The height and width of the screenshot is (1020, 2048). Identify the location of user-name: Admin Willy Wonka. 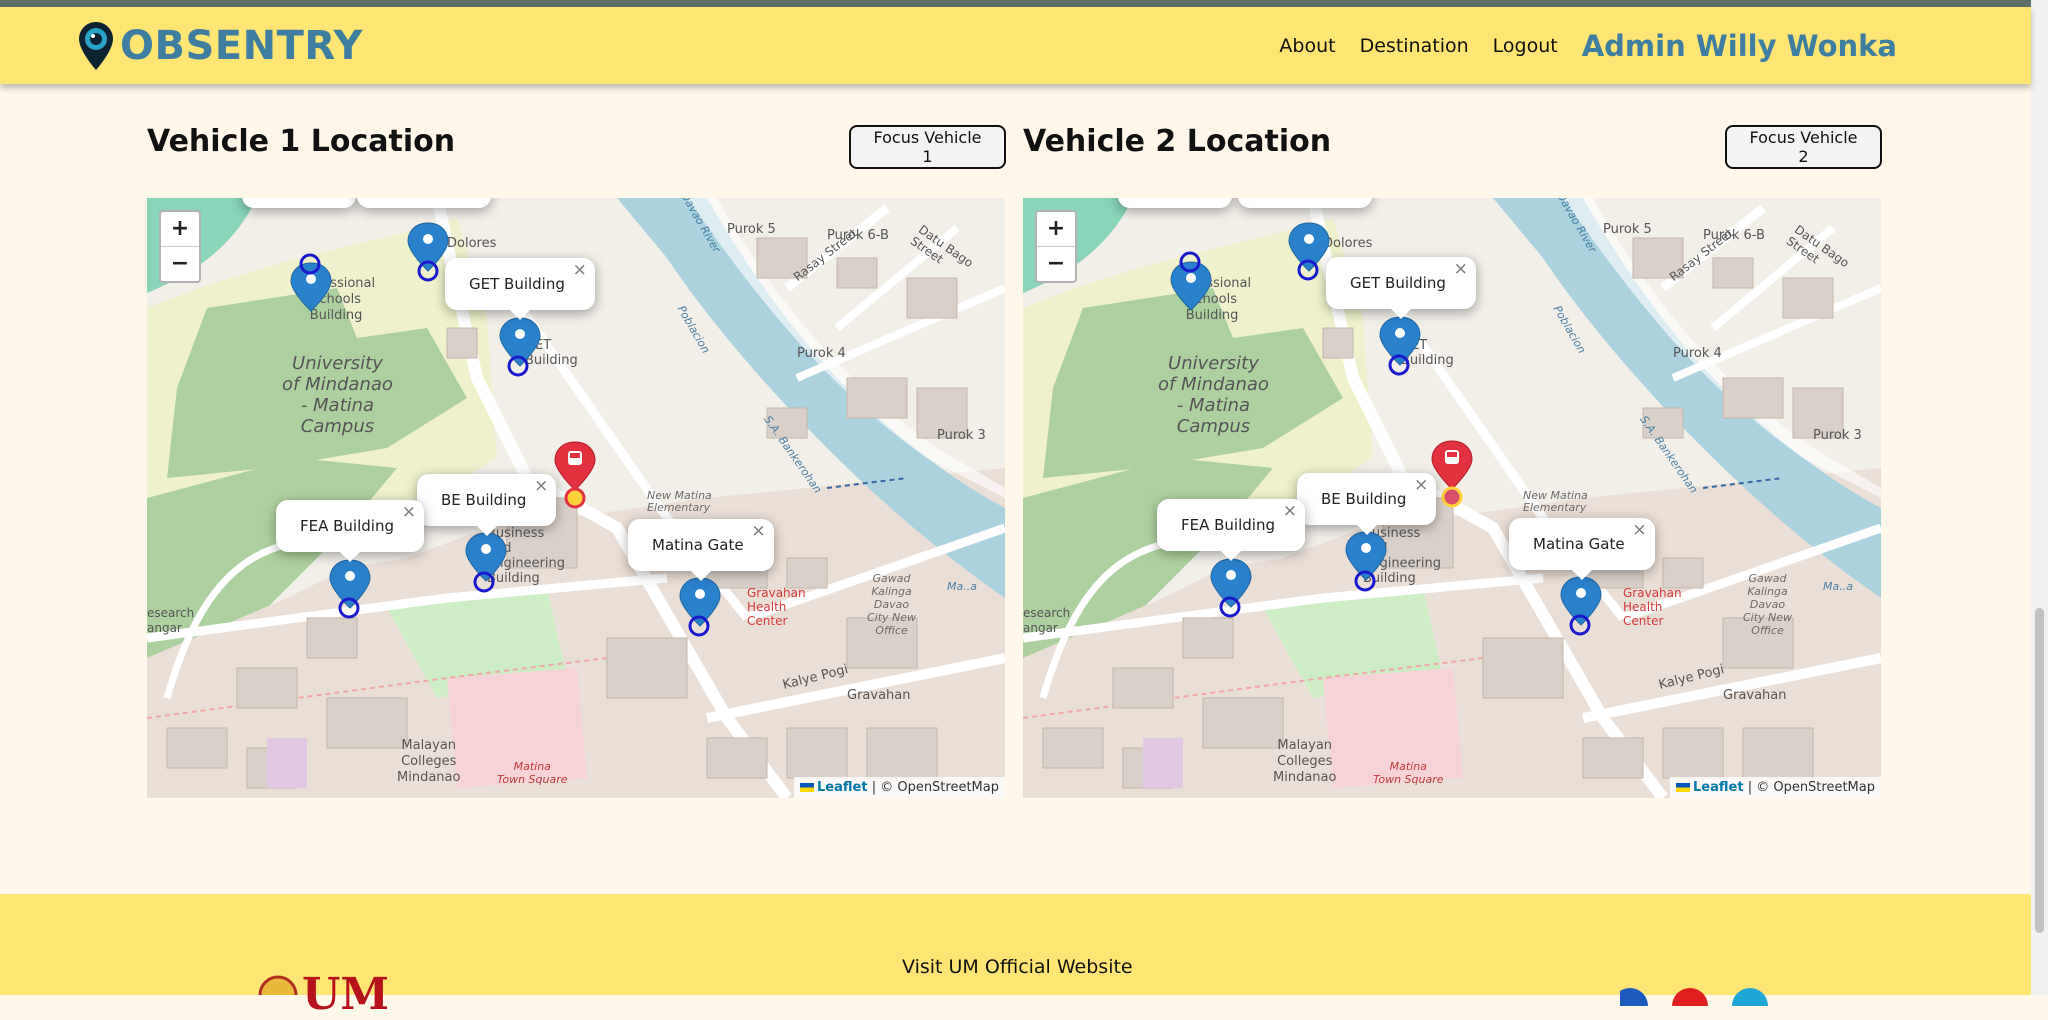
(1739, 46).